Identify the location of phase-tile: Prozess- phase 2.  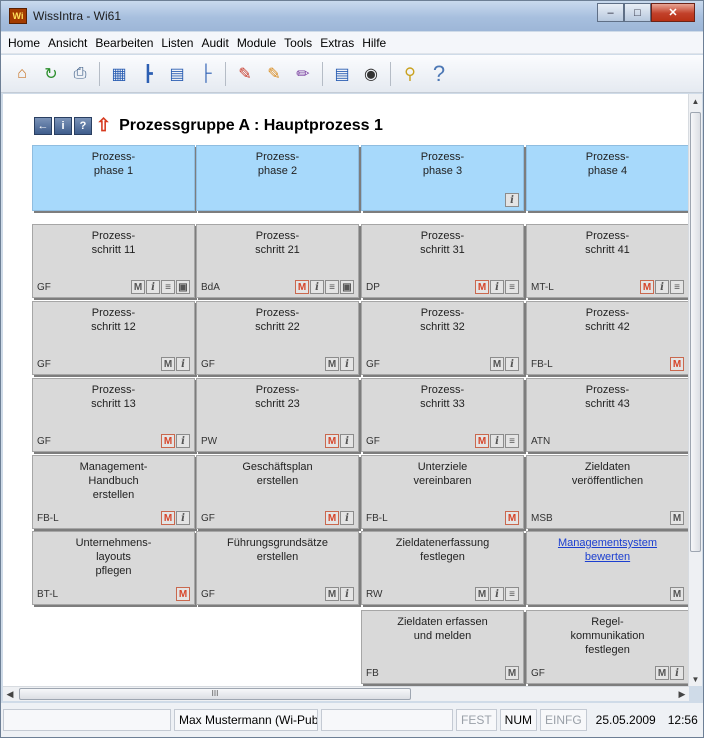
(277, 178).